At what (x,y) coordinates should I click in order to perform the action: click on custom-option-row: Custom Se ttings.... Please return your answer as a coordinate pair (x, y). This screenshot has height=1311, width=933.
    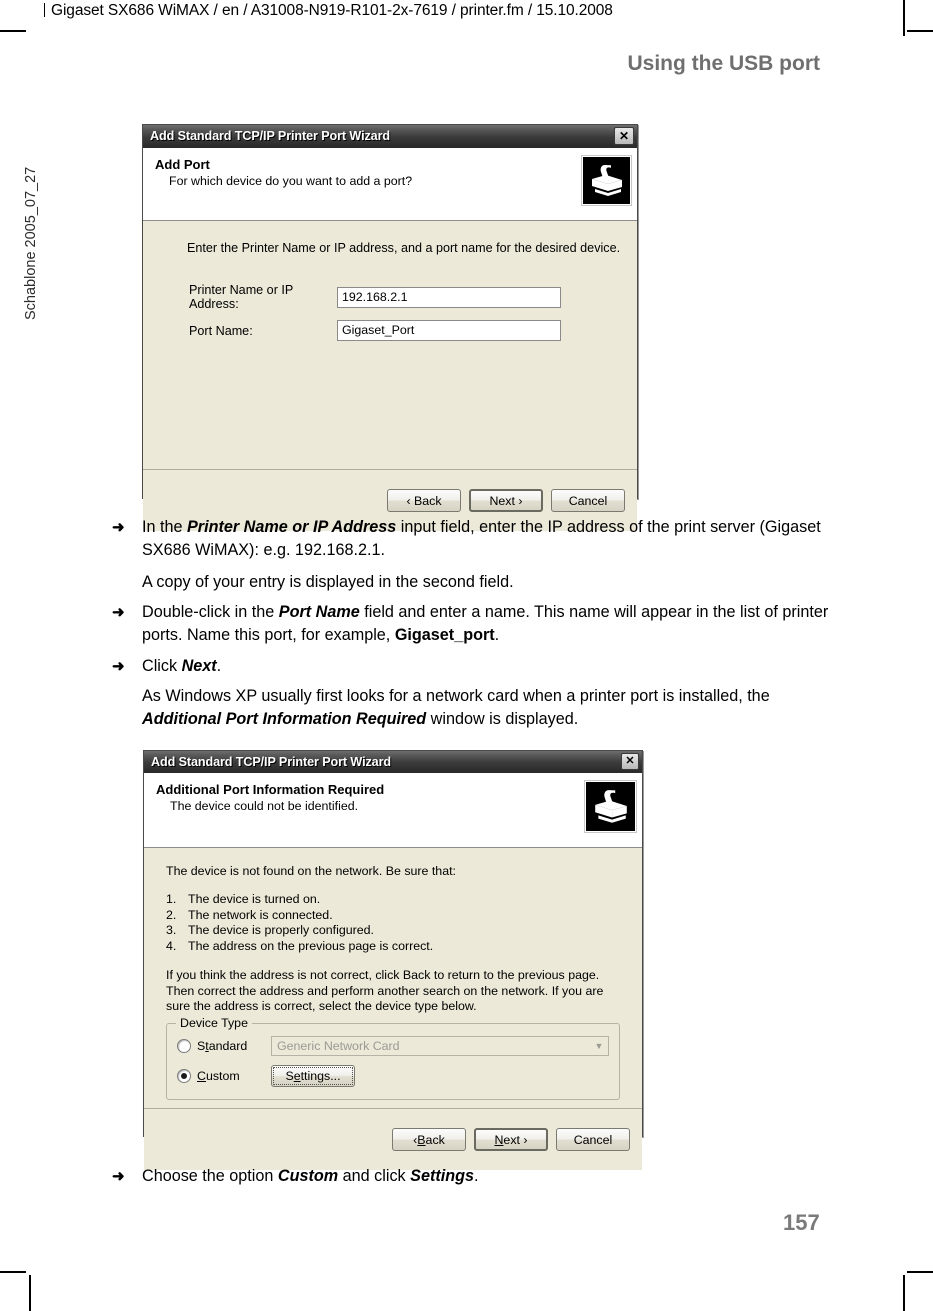
    Looking at the image, I should click on (393, 1075).